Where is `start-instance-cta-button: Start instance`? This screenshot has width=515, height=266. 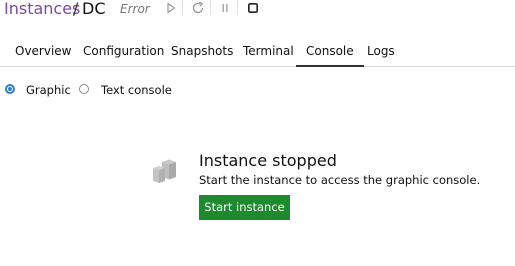
start-instance-cta-button: Start instance is located at coordinates (244, 207).